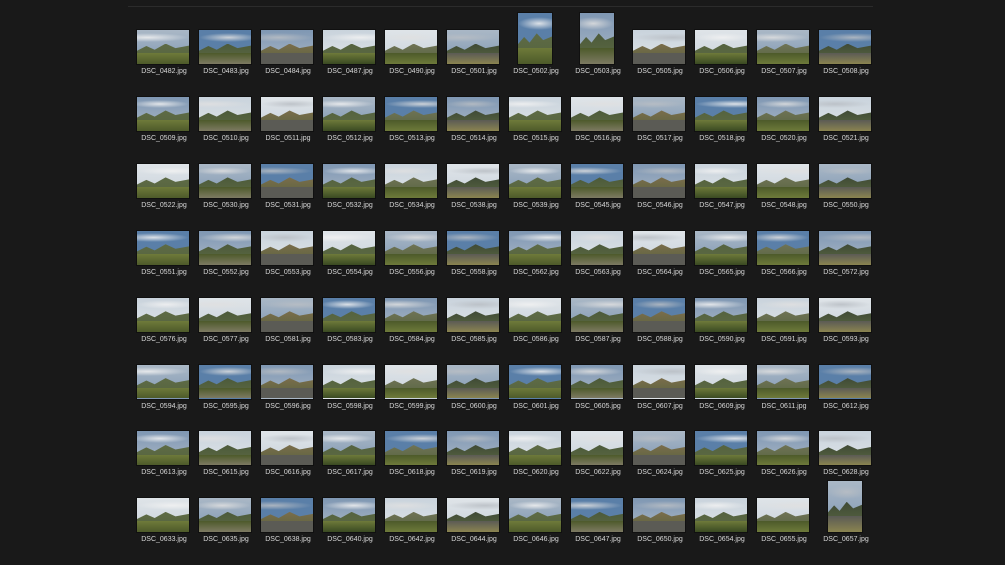 The height and width of the screenshot is (565, 1005). Describe the element at coordinates (536, 314) in the screenshot. I see `thumbnail-item: DSC_0586.jpg` at that location.